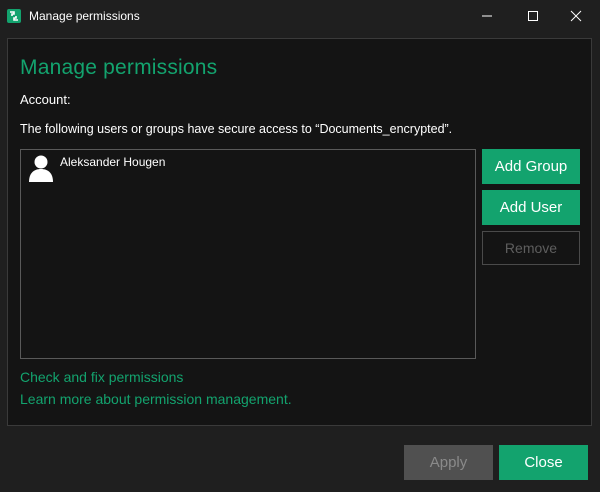  I want to click on minimize-button, so click(487, 16).